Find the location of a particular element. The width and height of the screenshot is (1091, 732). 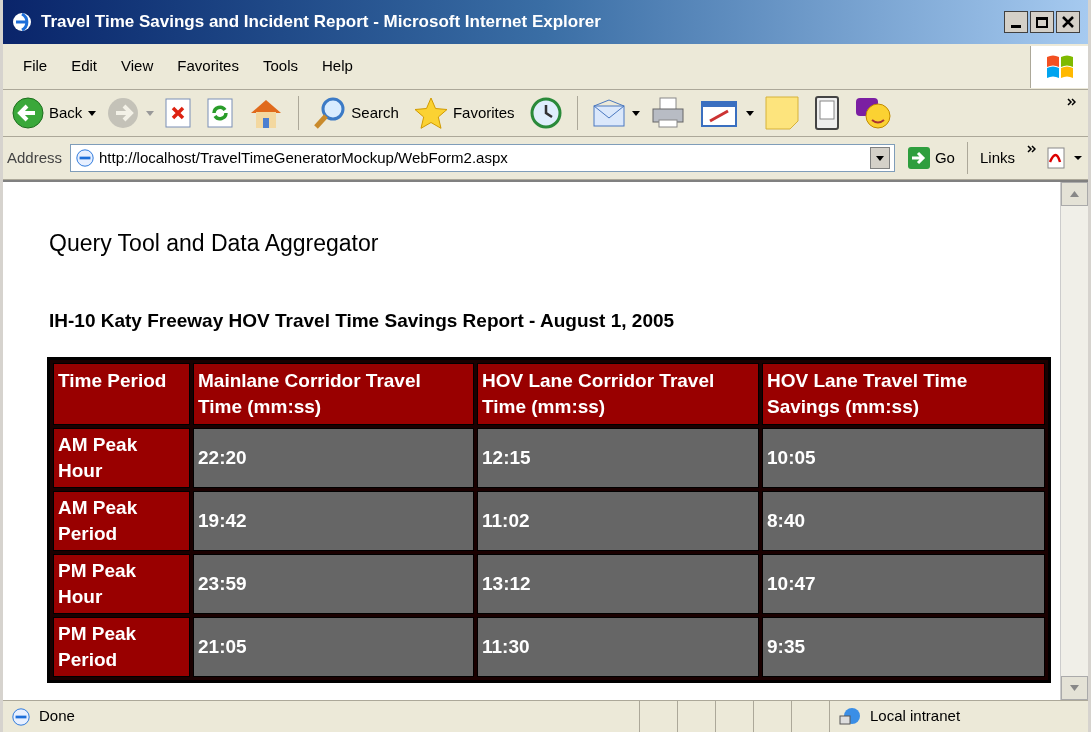

menu-item: Favorites is located at coordinates (208, 66).